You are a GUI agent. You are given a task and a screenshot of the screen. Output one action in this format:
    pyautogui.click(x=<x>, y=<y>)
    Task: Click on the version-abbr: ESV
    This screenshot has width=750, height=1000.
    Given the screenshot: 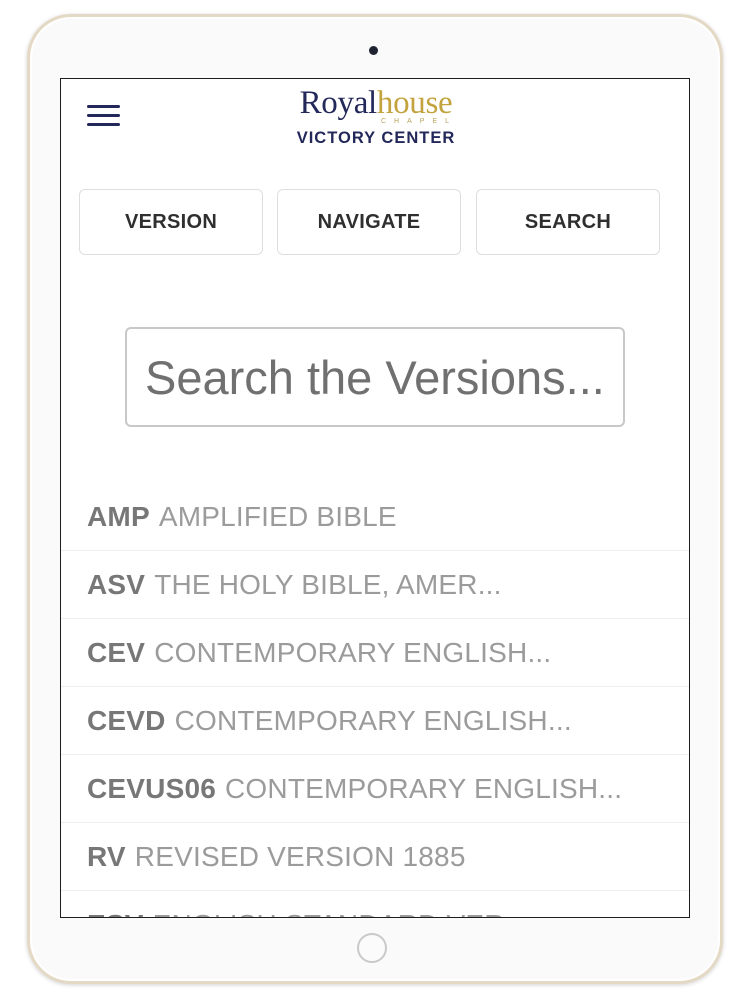 What is the action you would take?
    pyautogui.click(x=115, y=913)
    